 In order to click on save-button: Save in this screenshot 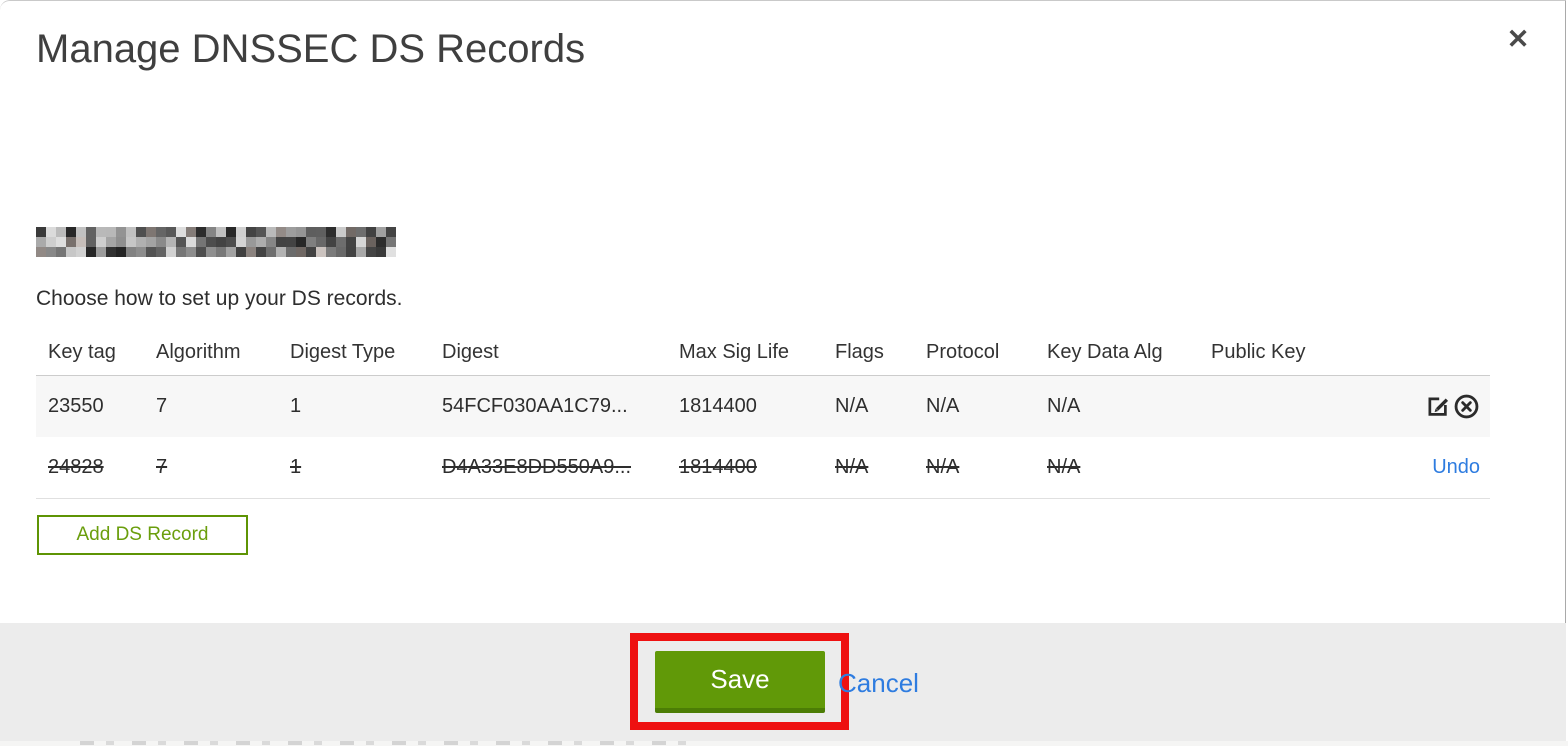, I will do `click(740, 682)`.